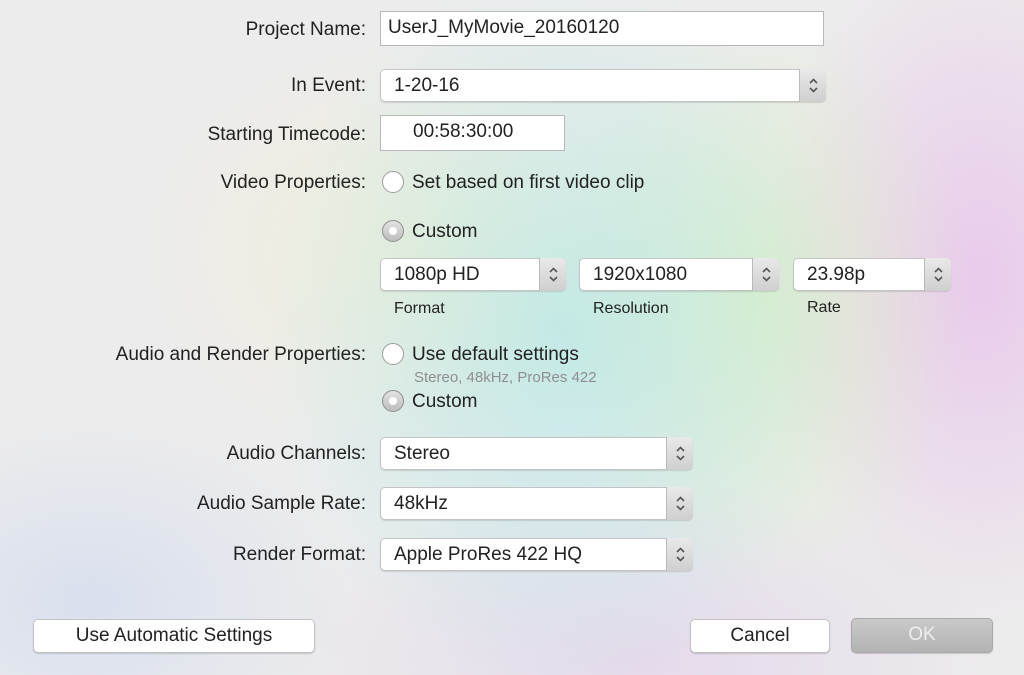  I want to click on audio-default-hint: Stereo, 48kHz, ProRes 422, so click(505, 377).